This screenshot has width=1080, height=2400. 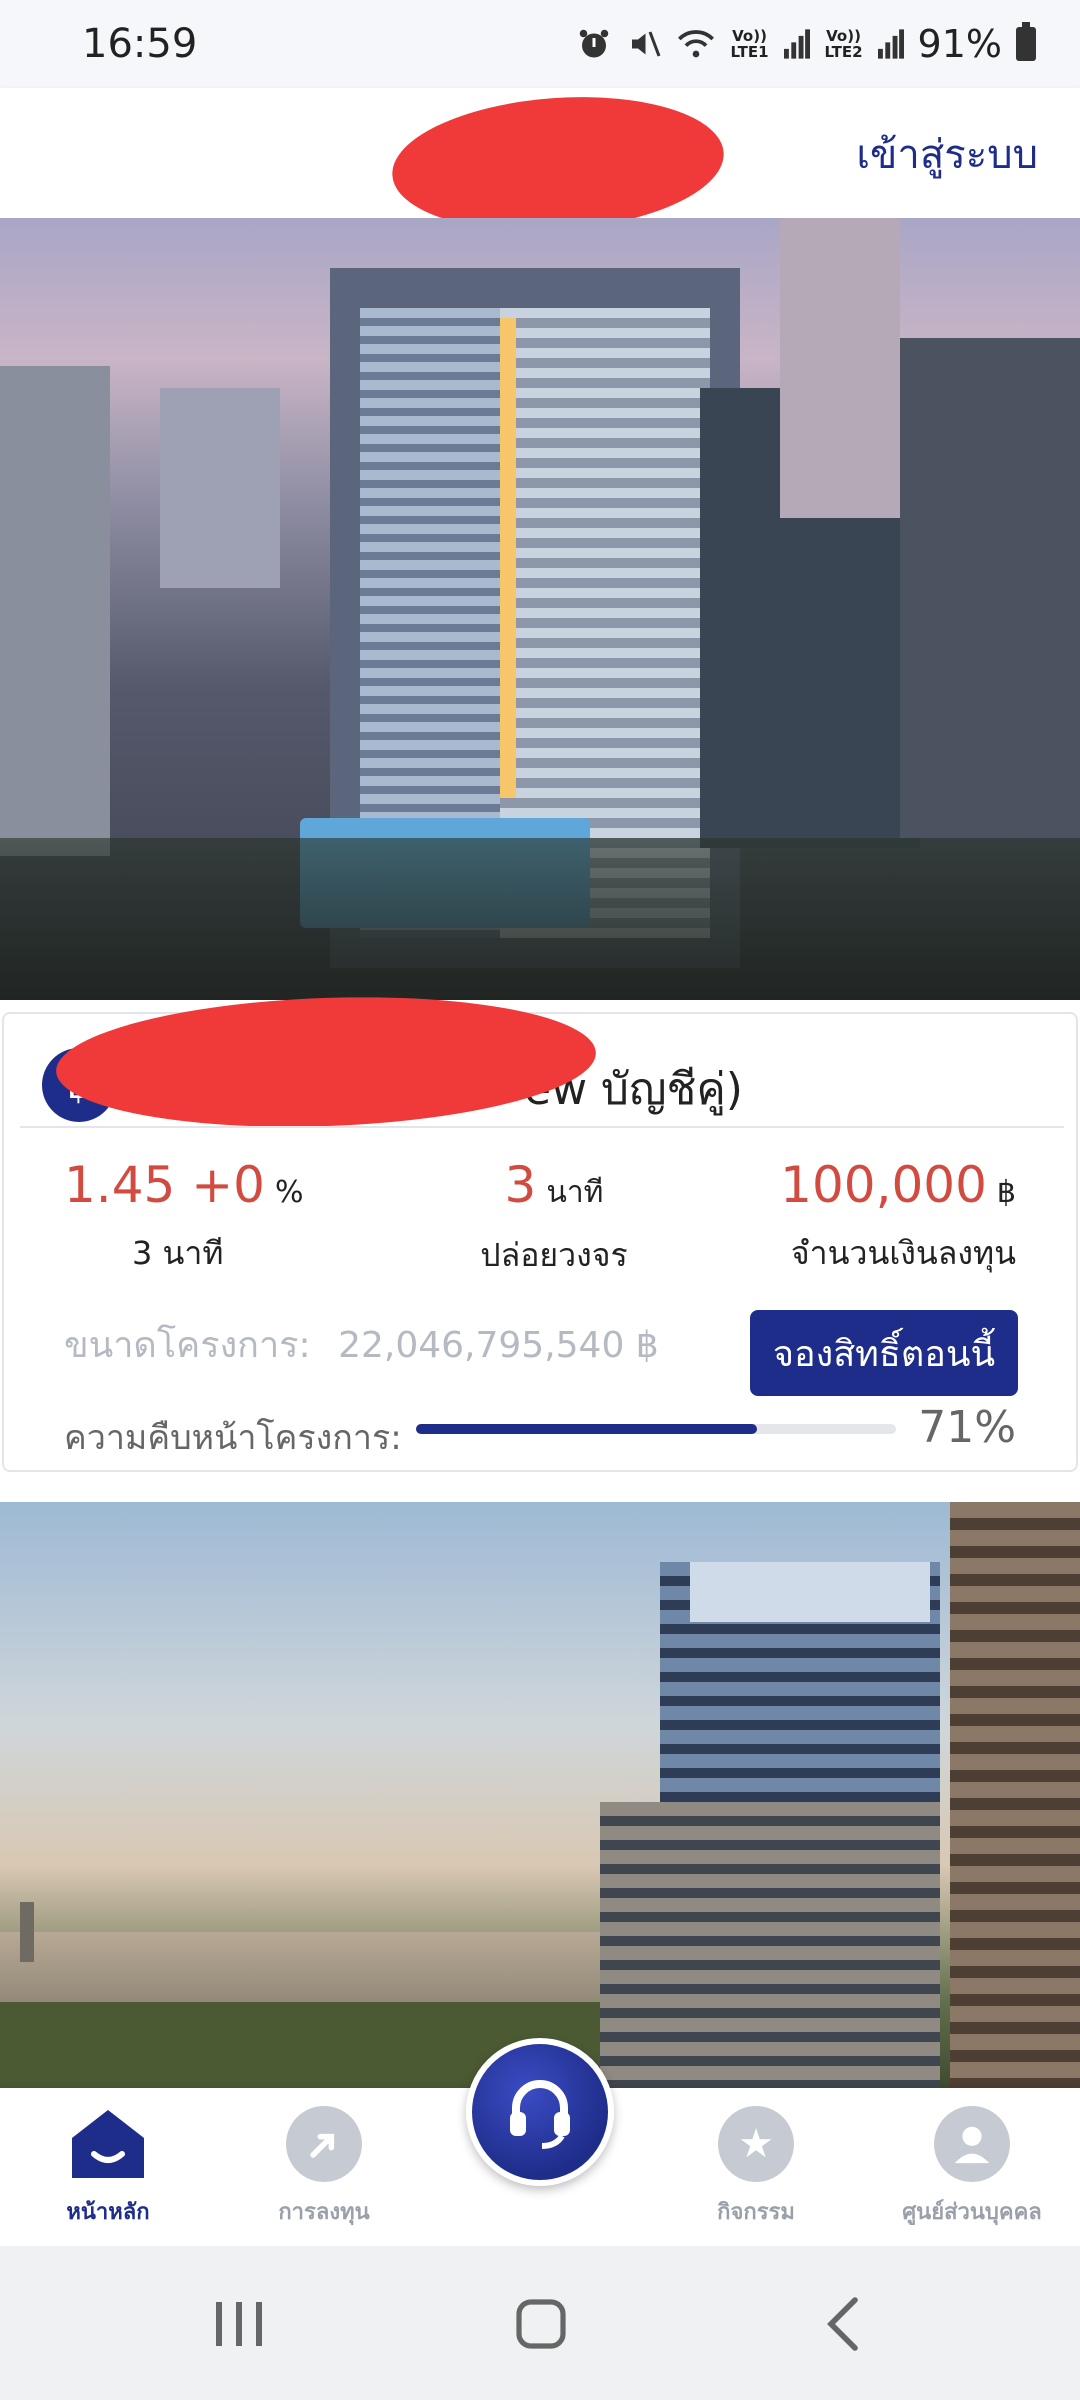 What do you see at coordinates (967, 1427) in the screenshot?
I see `progress-percent: 71%` at bounding box center [967, 1427].